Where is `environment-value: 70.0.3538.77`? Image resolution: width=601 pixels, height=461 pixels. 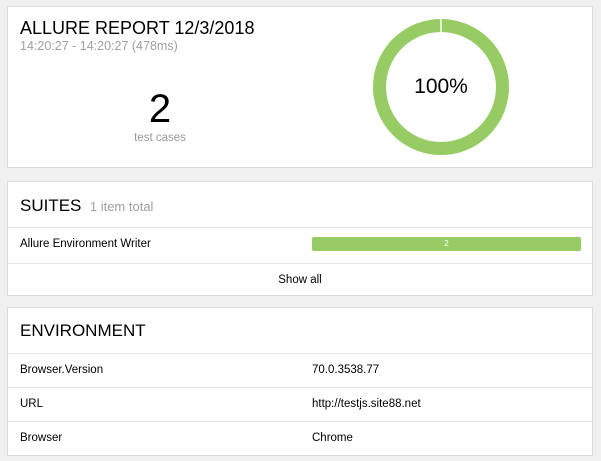 environment-value: 70.0.3538.77 is located at coordinates (346, 370).